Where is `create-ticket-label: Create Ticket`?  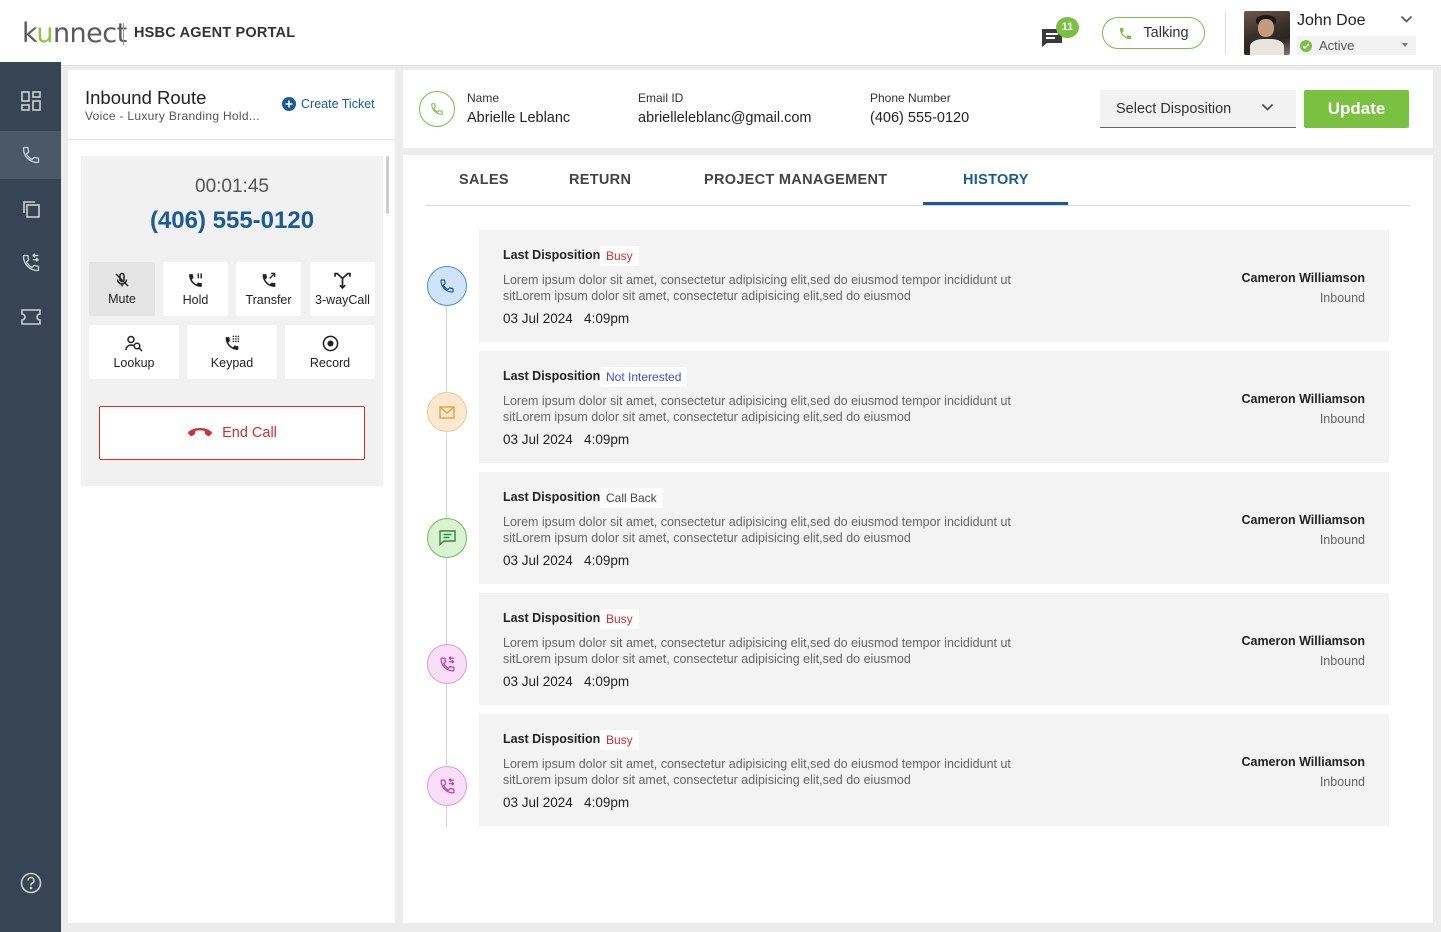 create-ticket-label: Create Ticket is located at coordinates (338, 104).